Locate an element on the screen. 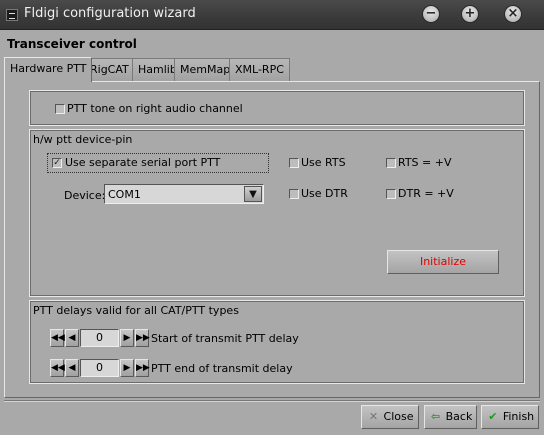 This screenshot has width=544, height=435. ptt-delays-group-label: PTT delays valid for all CAT/PTT types is located at coordinates (136, 310).